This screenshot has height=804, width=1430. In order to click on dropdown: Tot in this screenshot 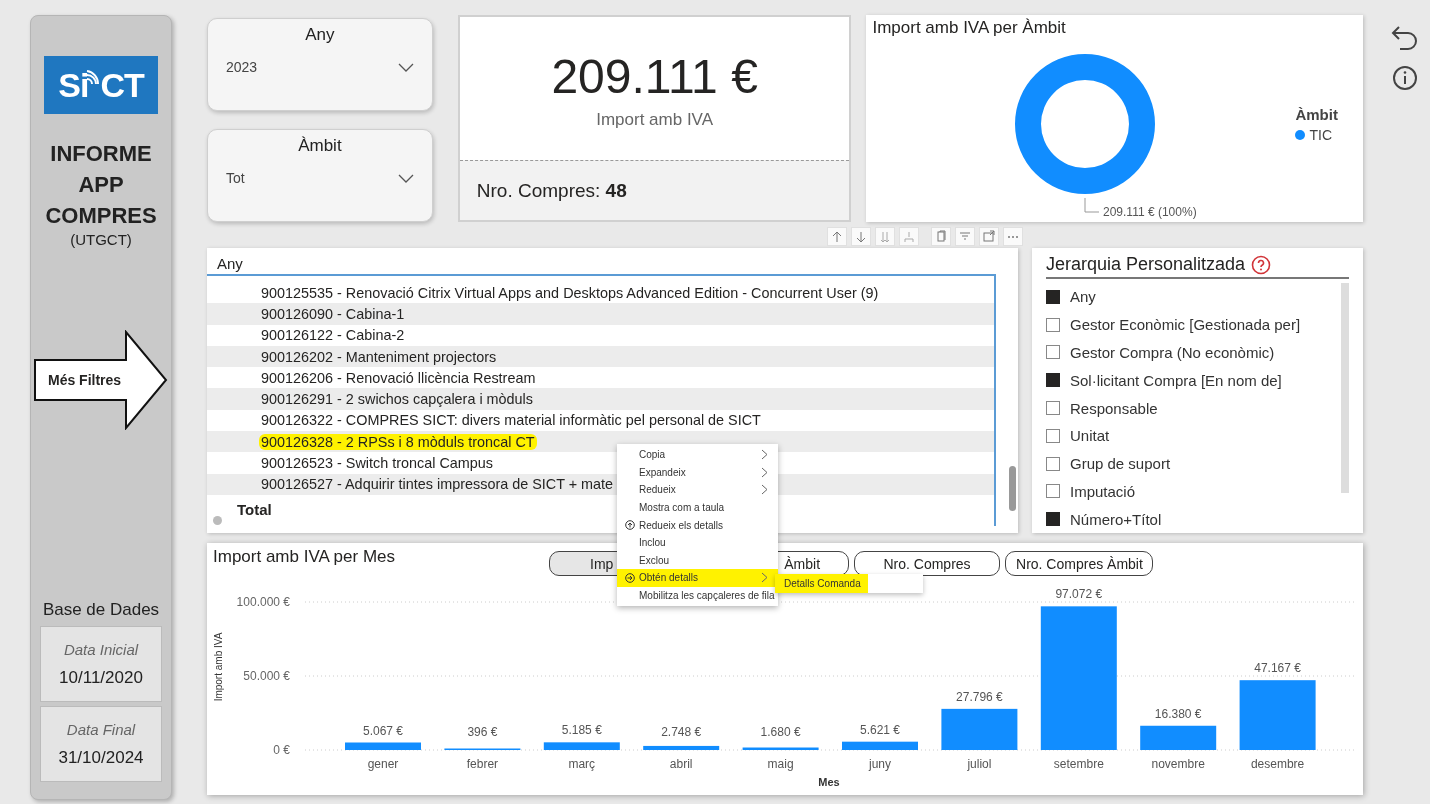, I will do `click(320, 178)`.